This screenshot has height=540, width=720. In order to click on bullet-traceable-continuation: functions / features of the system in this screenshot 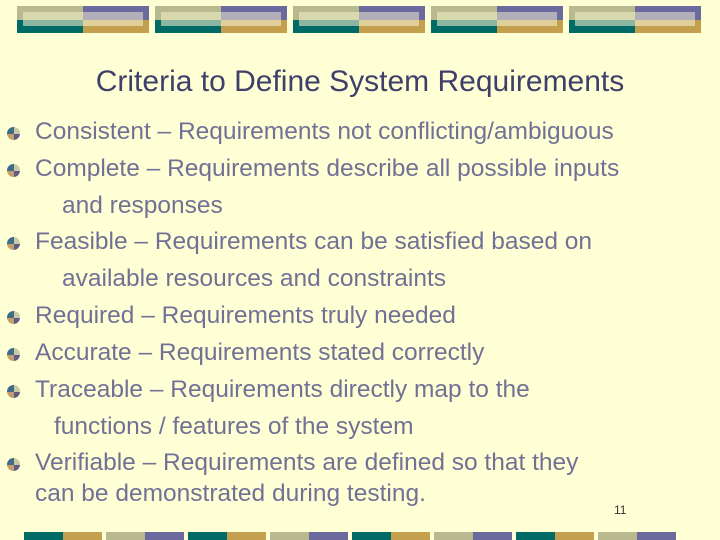, I will do `click(234, 426)`.